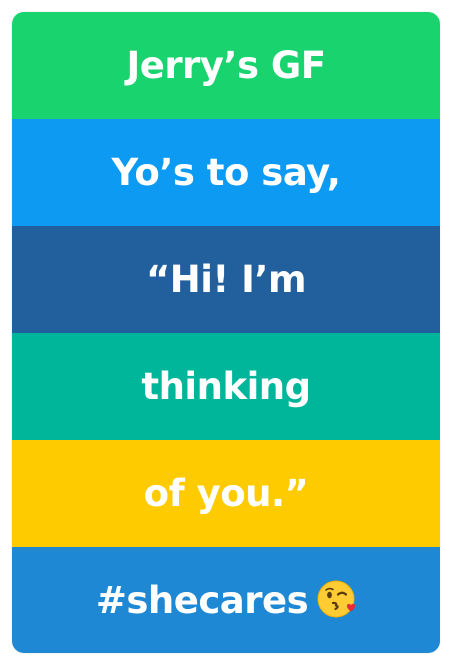  I want to click on row-2-text: Yo’s to say,, so click(226, 172).